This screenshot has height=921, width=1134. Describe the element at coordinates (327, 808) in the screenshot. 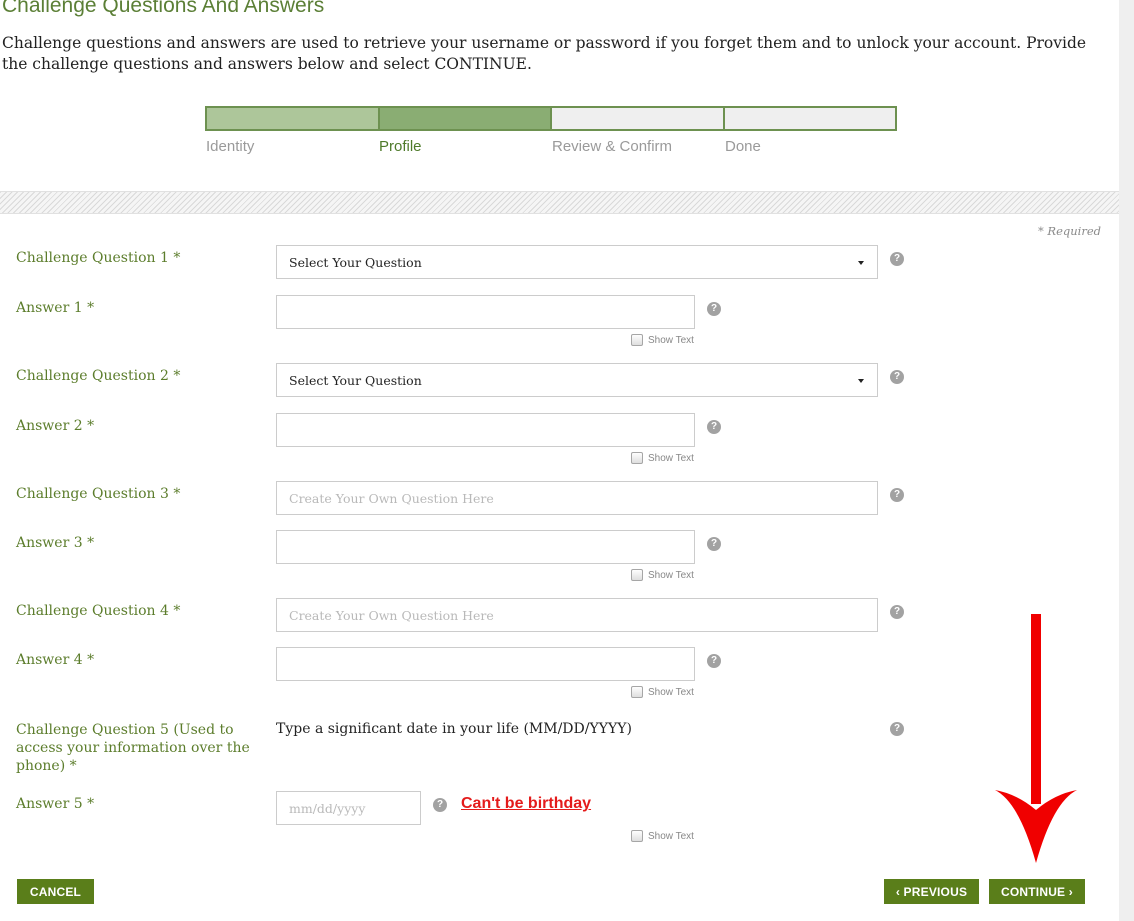

I see `answer-5-placeholder: mm/dd/yyyy` at that location.